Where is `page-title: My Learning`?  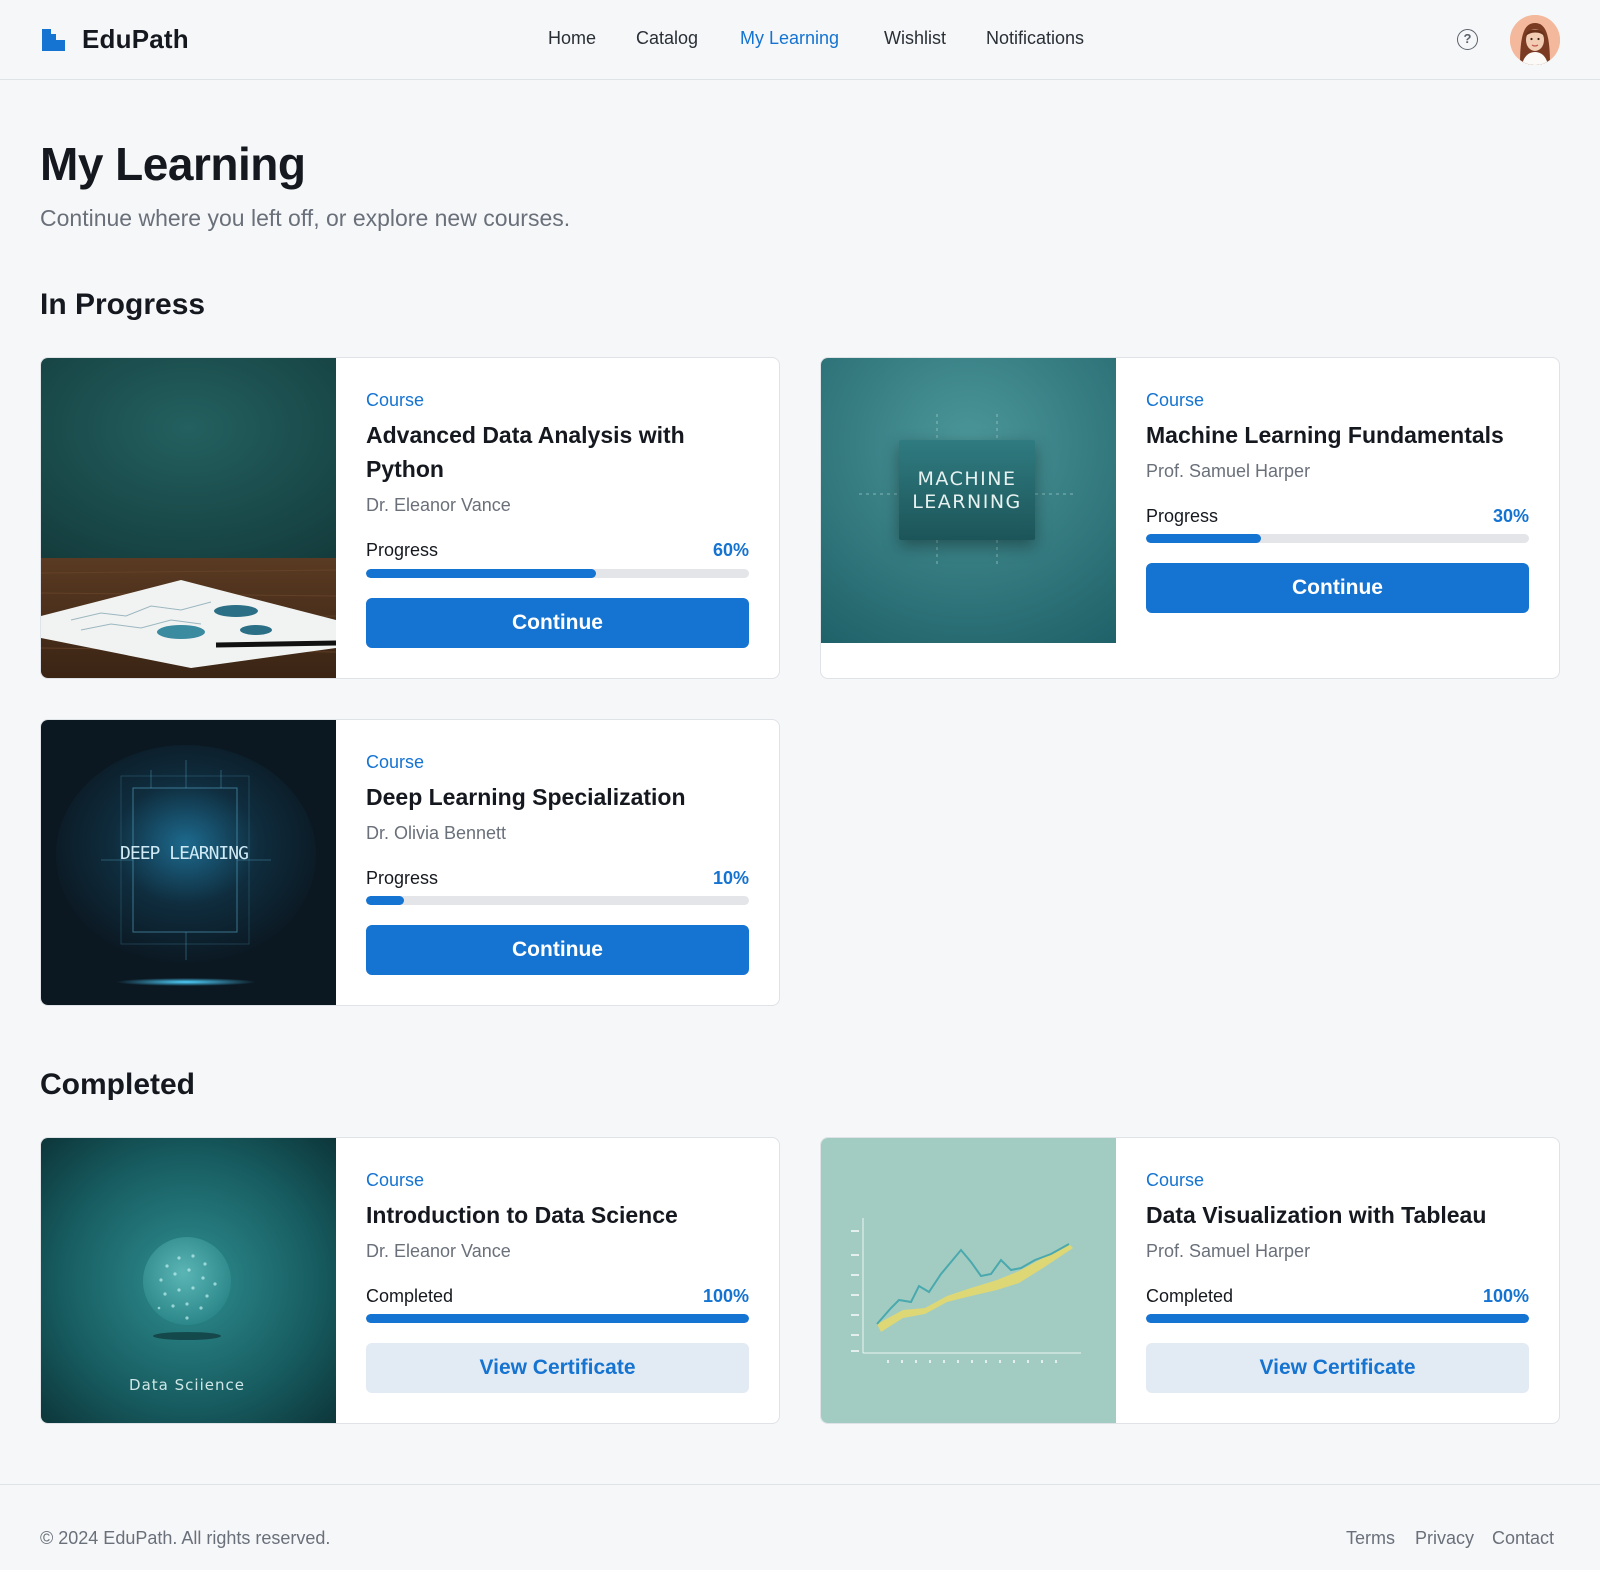
page-title: My Learning is located at coordinates (173, 164).